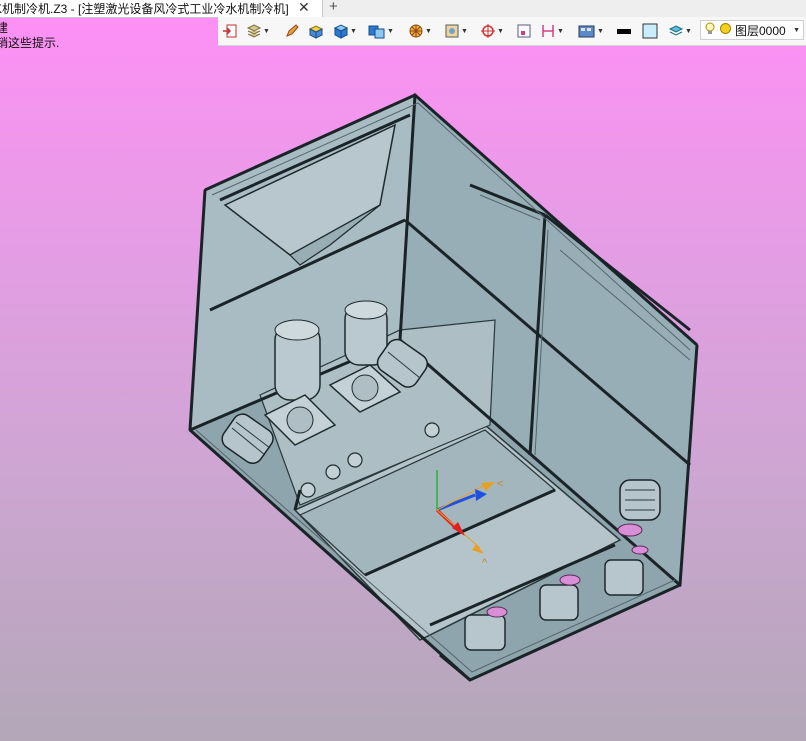 This screenshot has height=741, width=806. I want to click on layers-stack-icon, so click(254, 31).